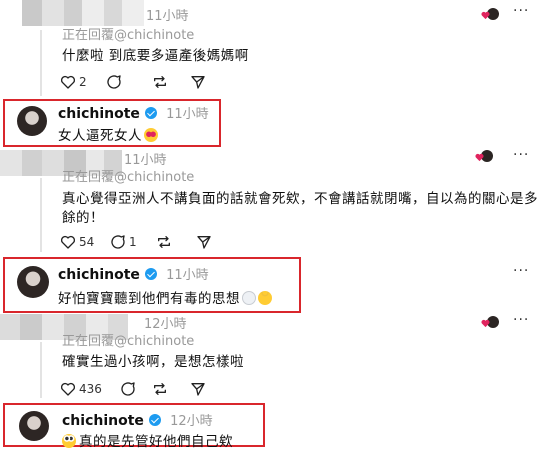 This screenshot has width=542, height=450. I want to click on comment-text: 確實生過小孩啊，是想怎樣啦, so click(153, 362).